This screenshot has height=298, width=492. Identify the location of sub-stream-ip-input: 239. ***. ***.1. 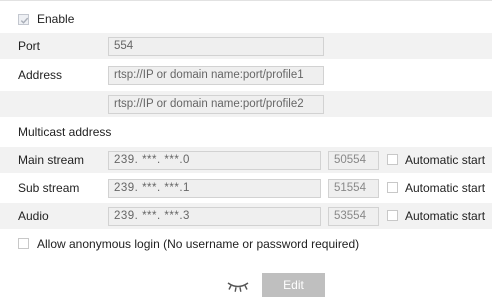
(214, 188).